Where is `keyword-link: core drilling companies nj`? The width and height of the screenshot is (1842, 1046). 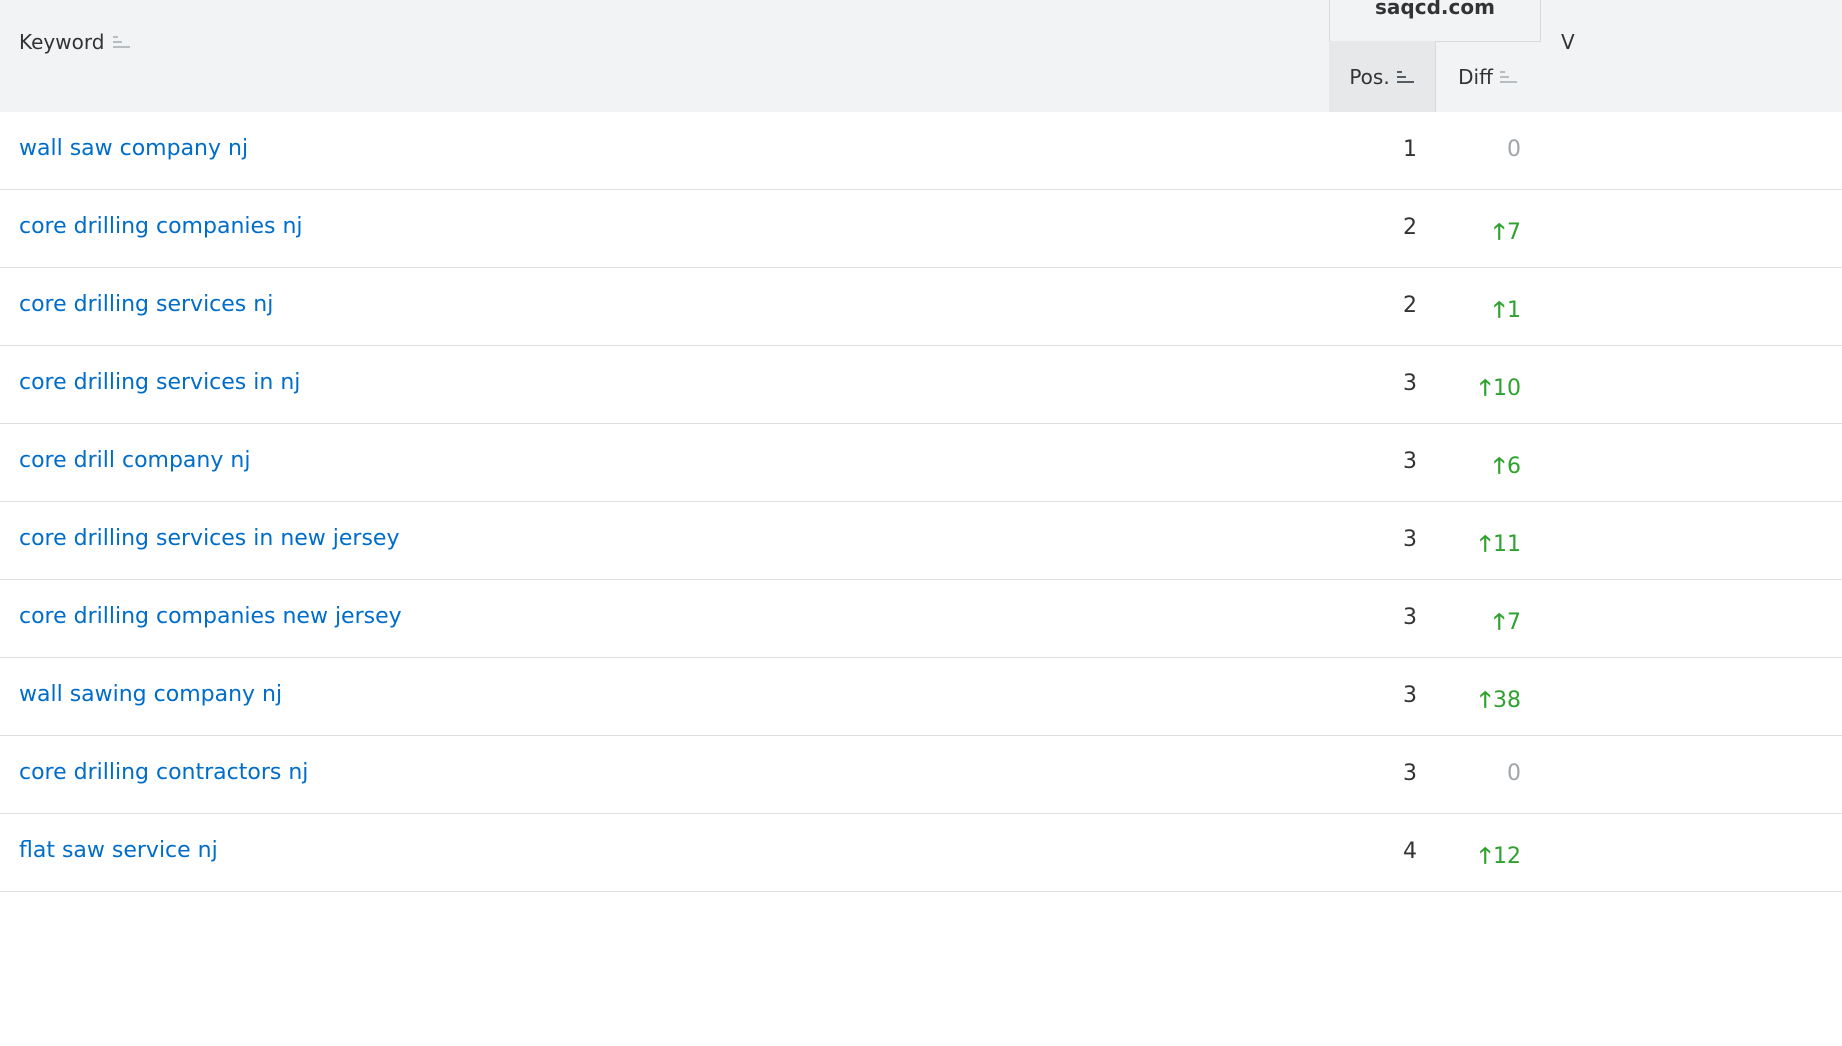 keyword-link: core drilling companies nj is located at coordinates (161, 226).